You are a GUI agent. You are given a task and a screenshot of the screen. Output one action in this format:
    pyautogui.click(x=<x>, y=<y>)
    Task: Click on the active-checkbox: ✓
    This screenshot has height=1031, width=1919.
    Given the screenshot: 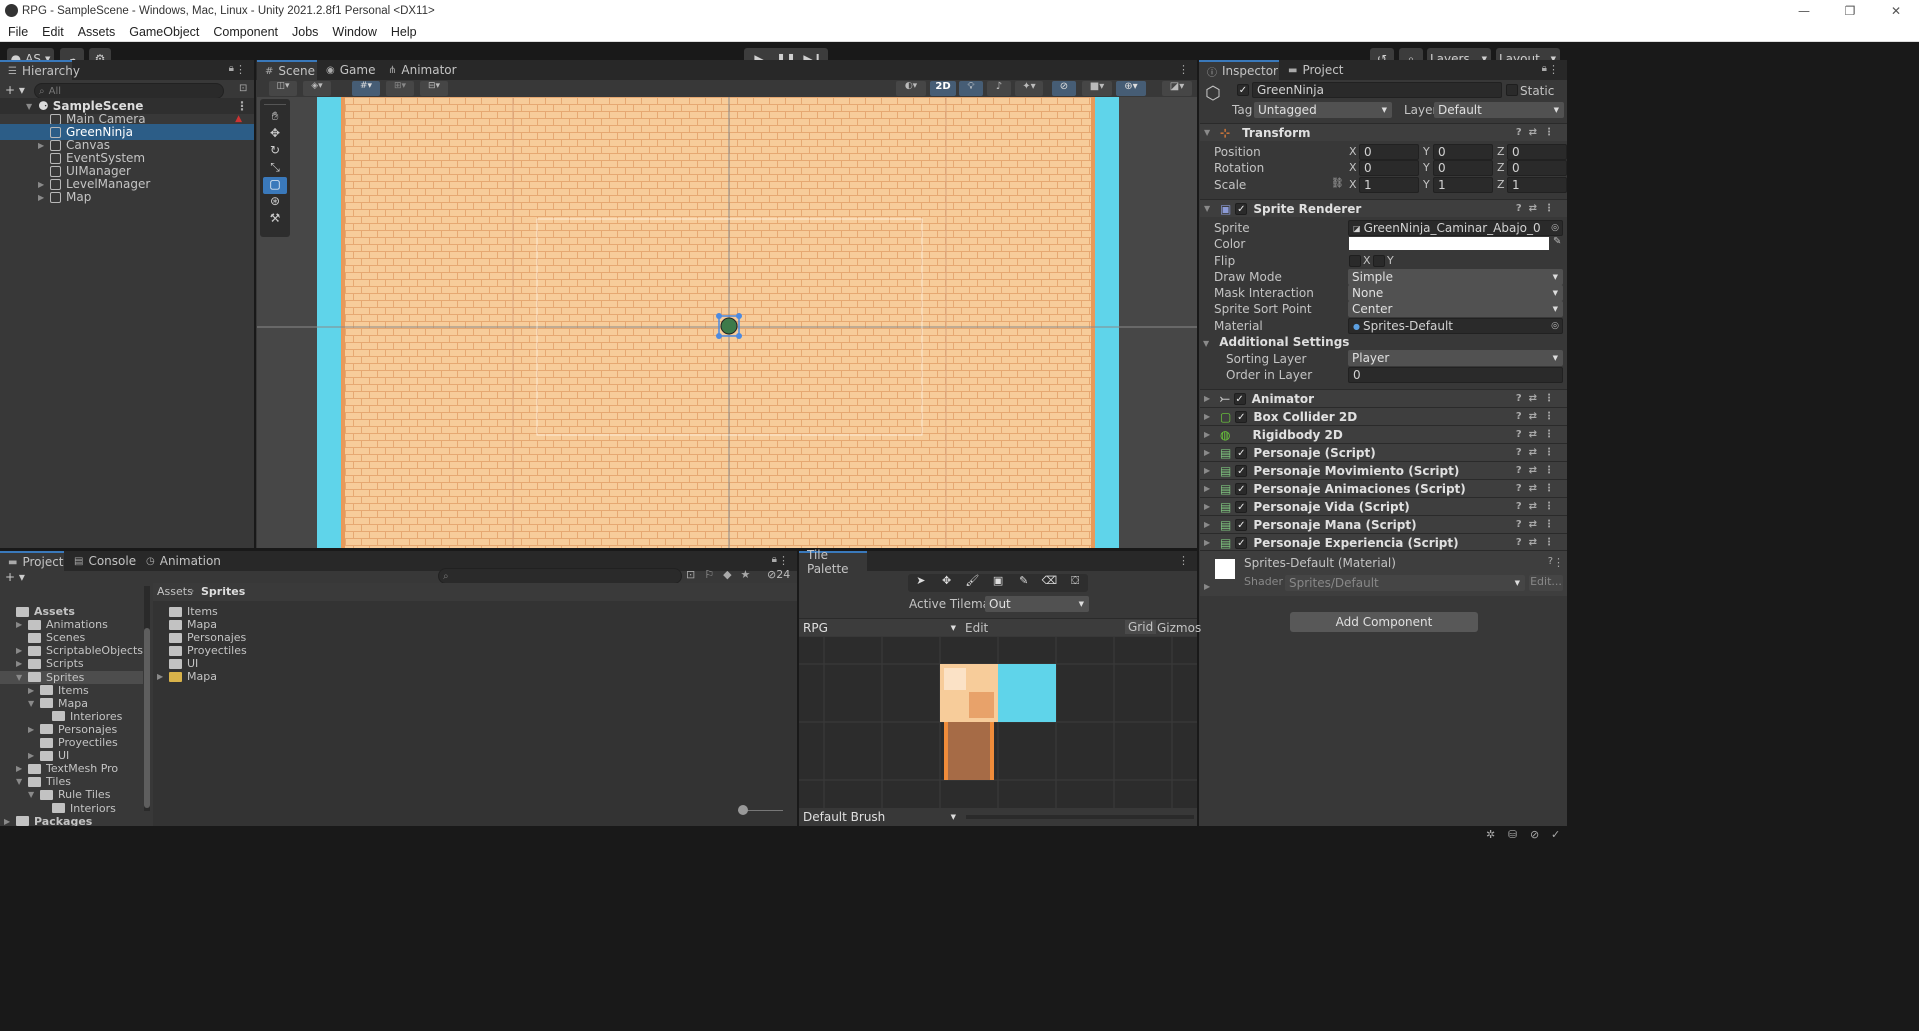 What is the action you would take?
    pyautogui.click(x=1243, y=90)
    